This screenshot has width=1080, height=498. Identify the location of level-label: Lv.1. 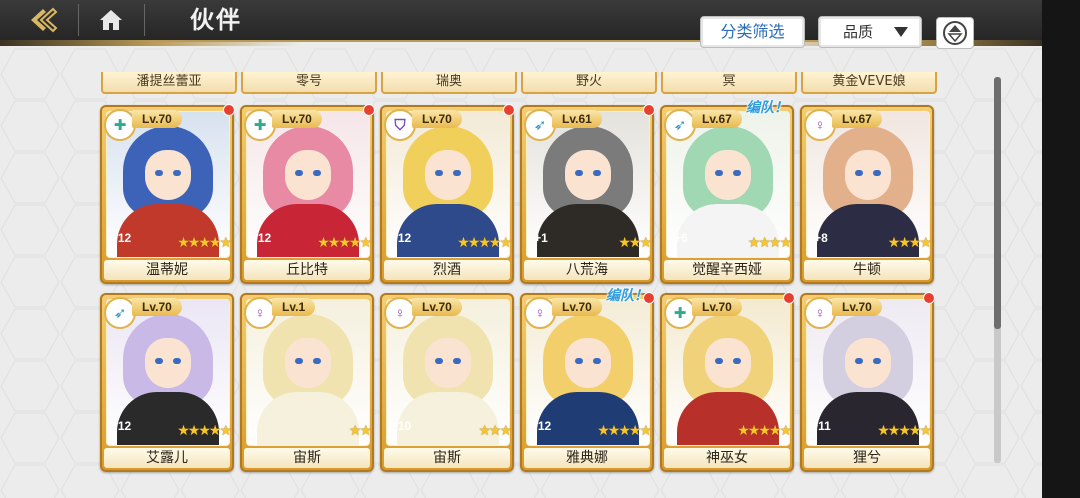
(294, 307).